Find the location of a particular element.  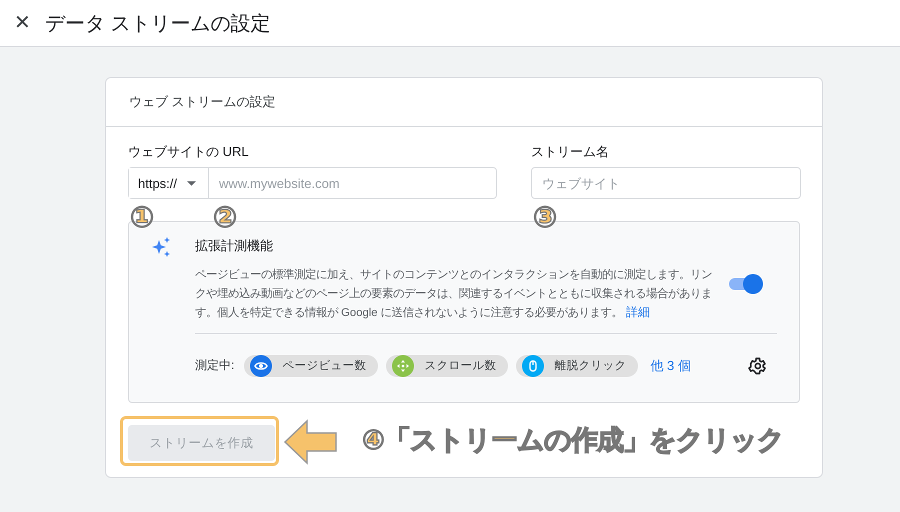

field-label: ストリーム名 is located at coordinates (570, 152).